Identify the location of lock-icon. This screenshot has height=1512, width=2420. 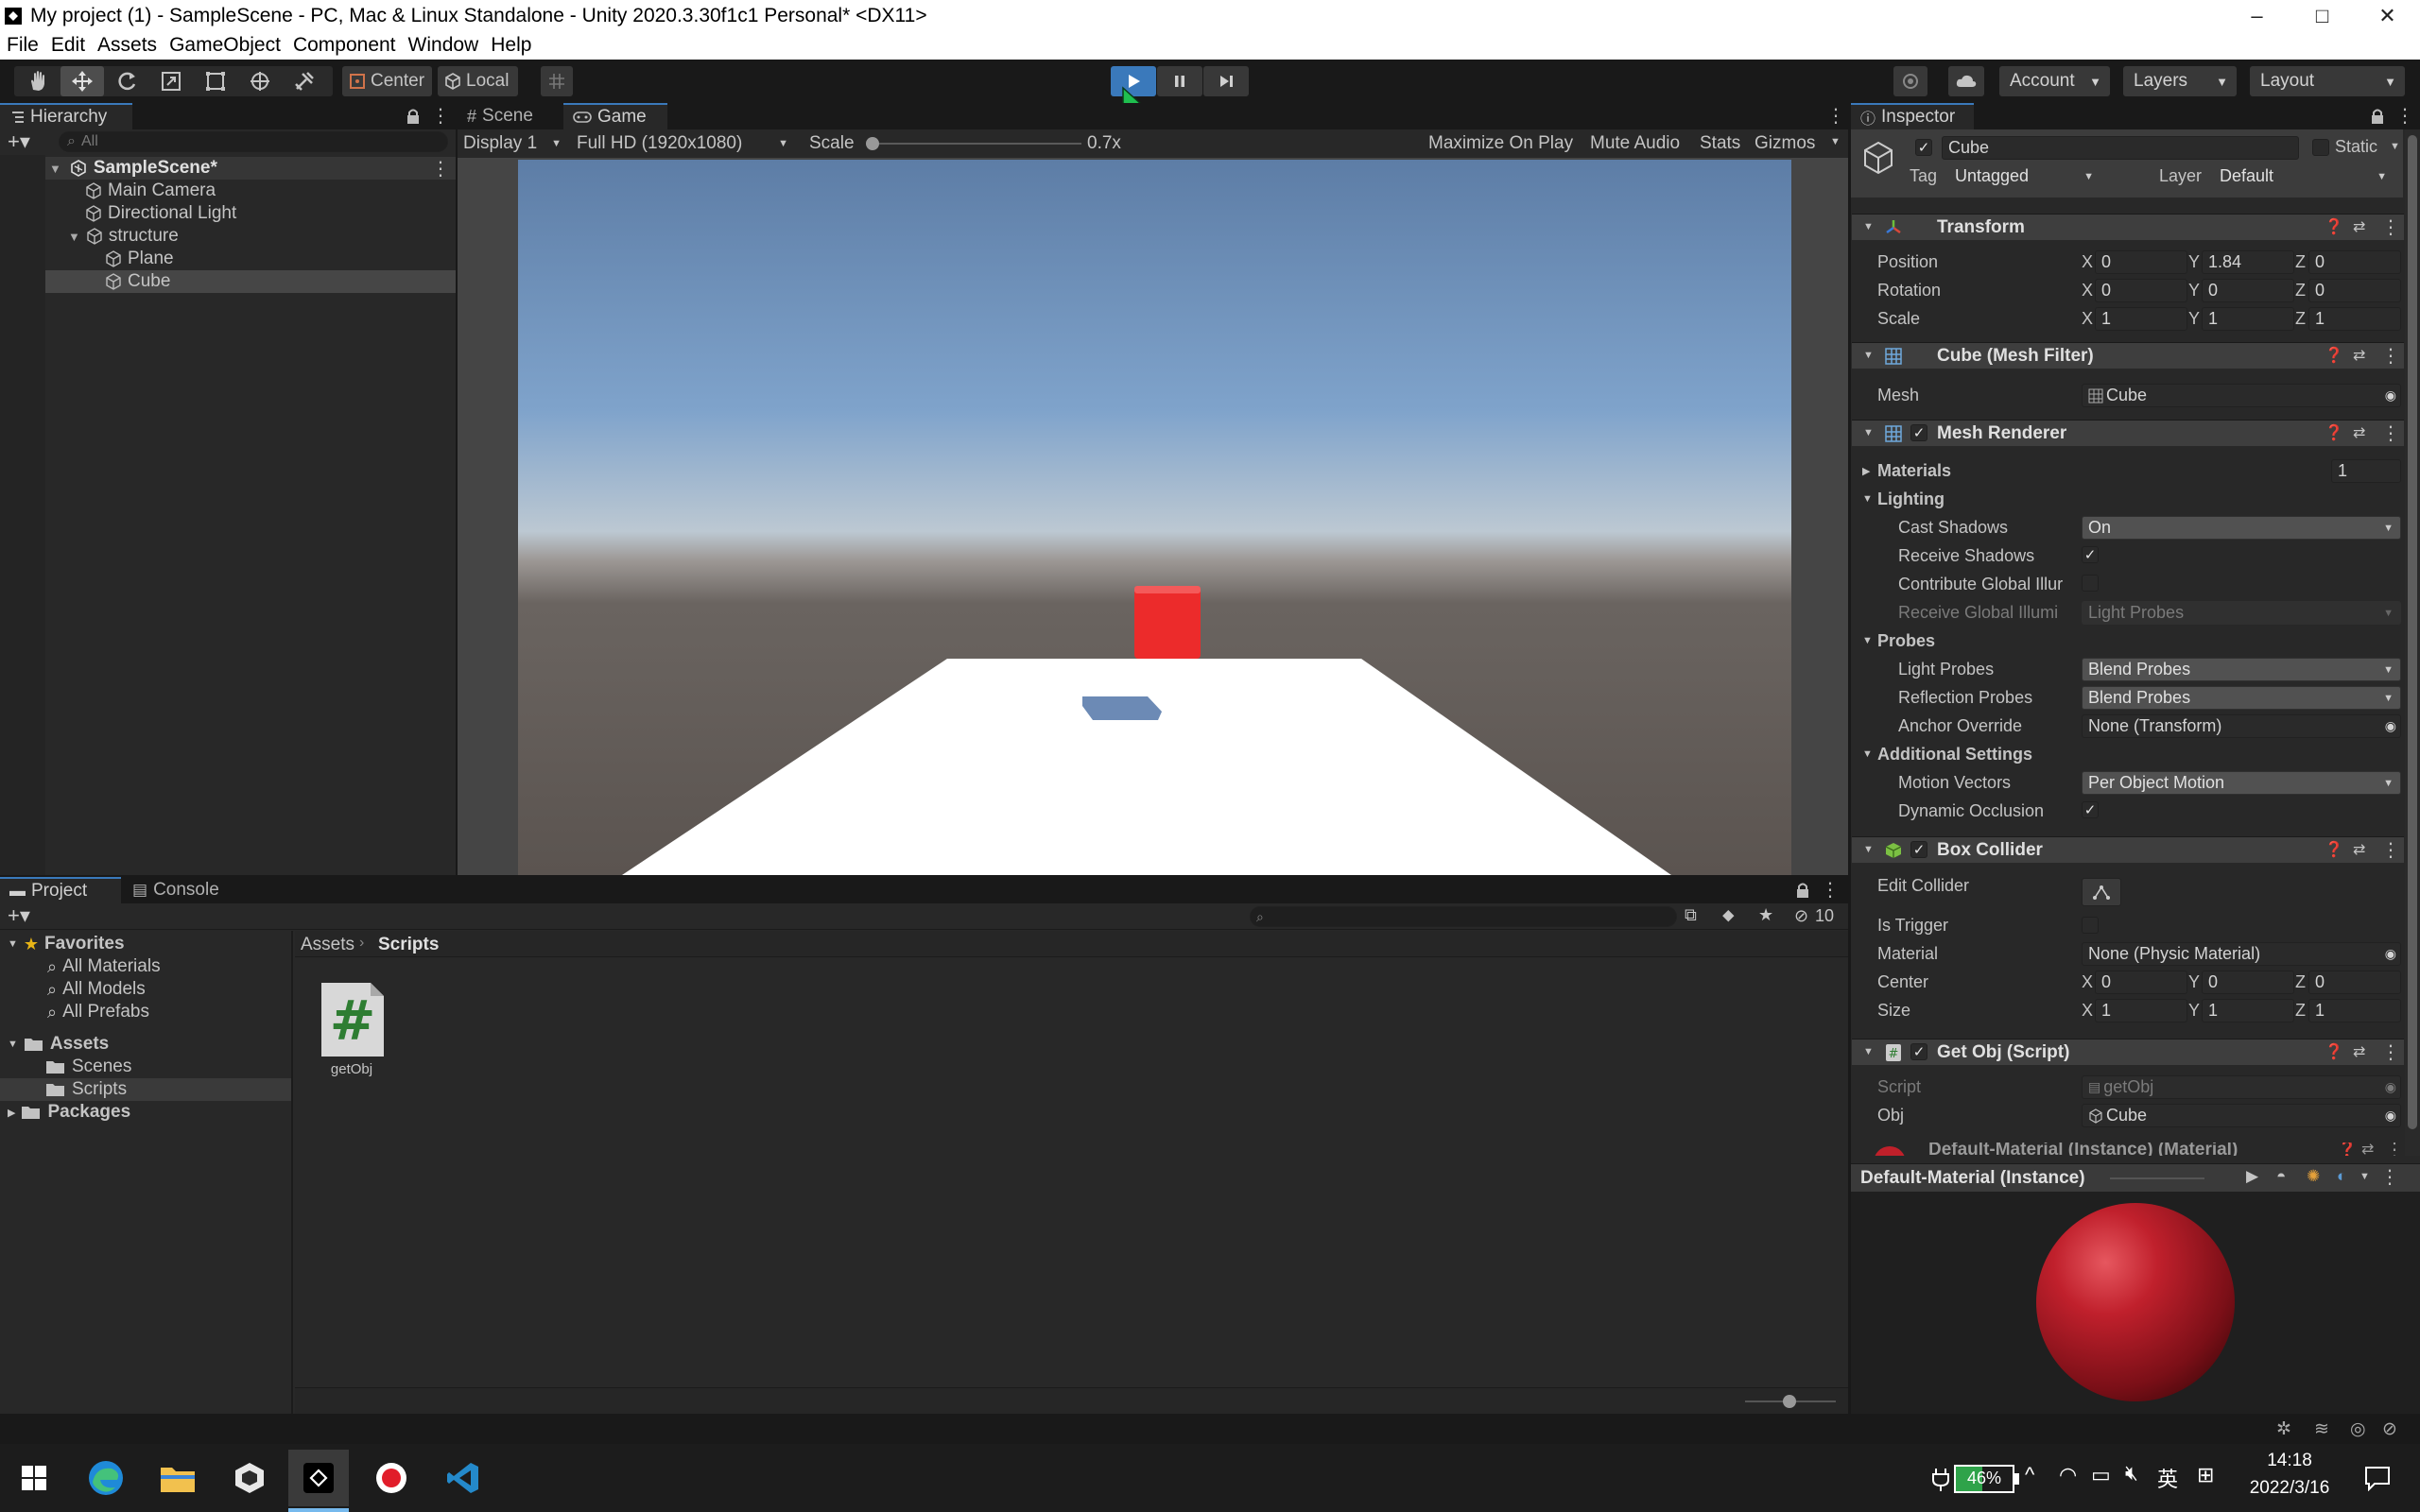
(1802, 890).